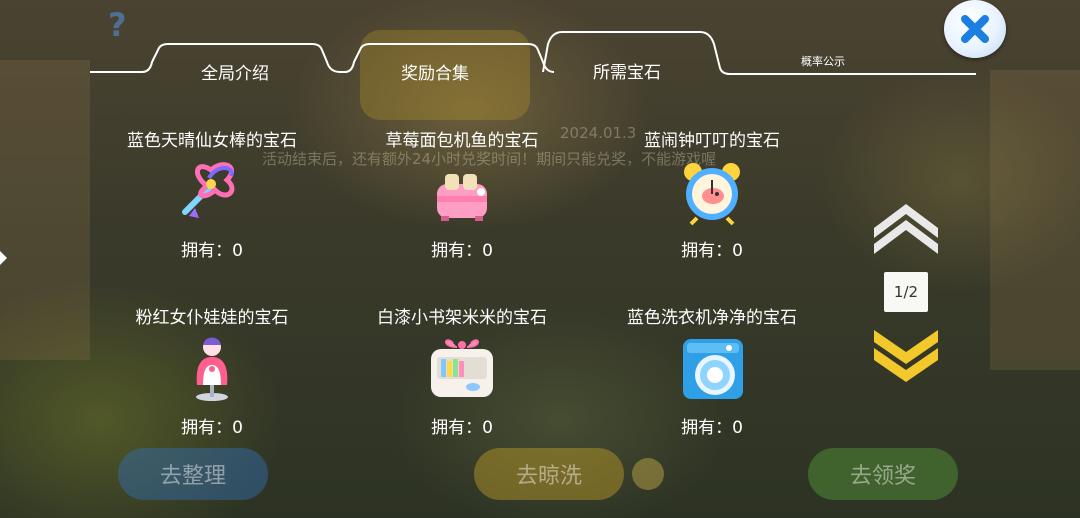 The image size is (1080, 518). I want to click on gem-name: 白漆小书架米米的宝石, so click(462, 318).